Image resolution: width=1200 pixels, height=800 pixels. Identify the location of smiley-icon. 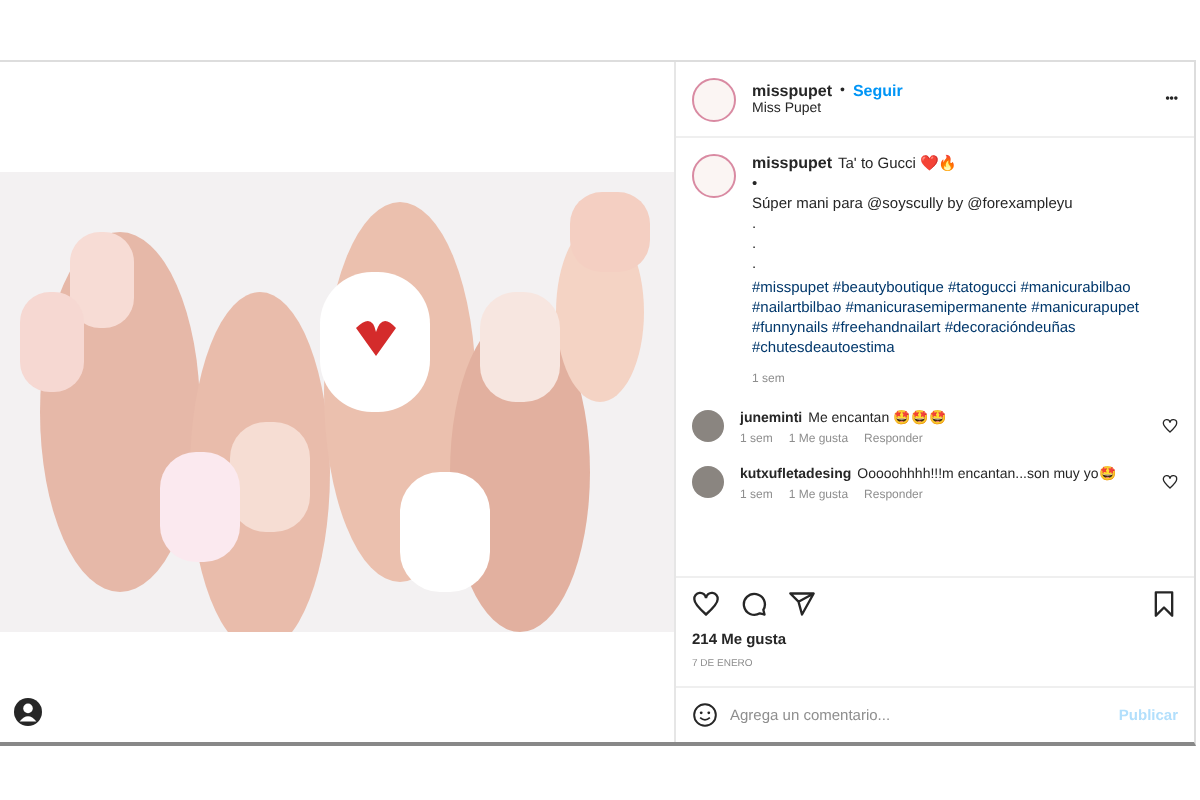
(705, 715).